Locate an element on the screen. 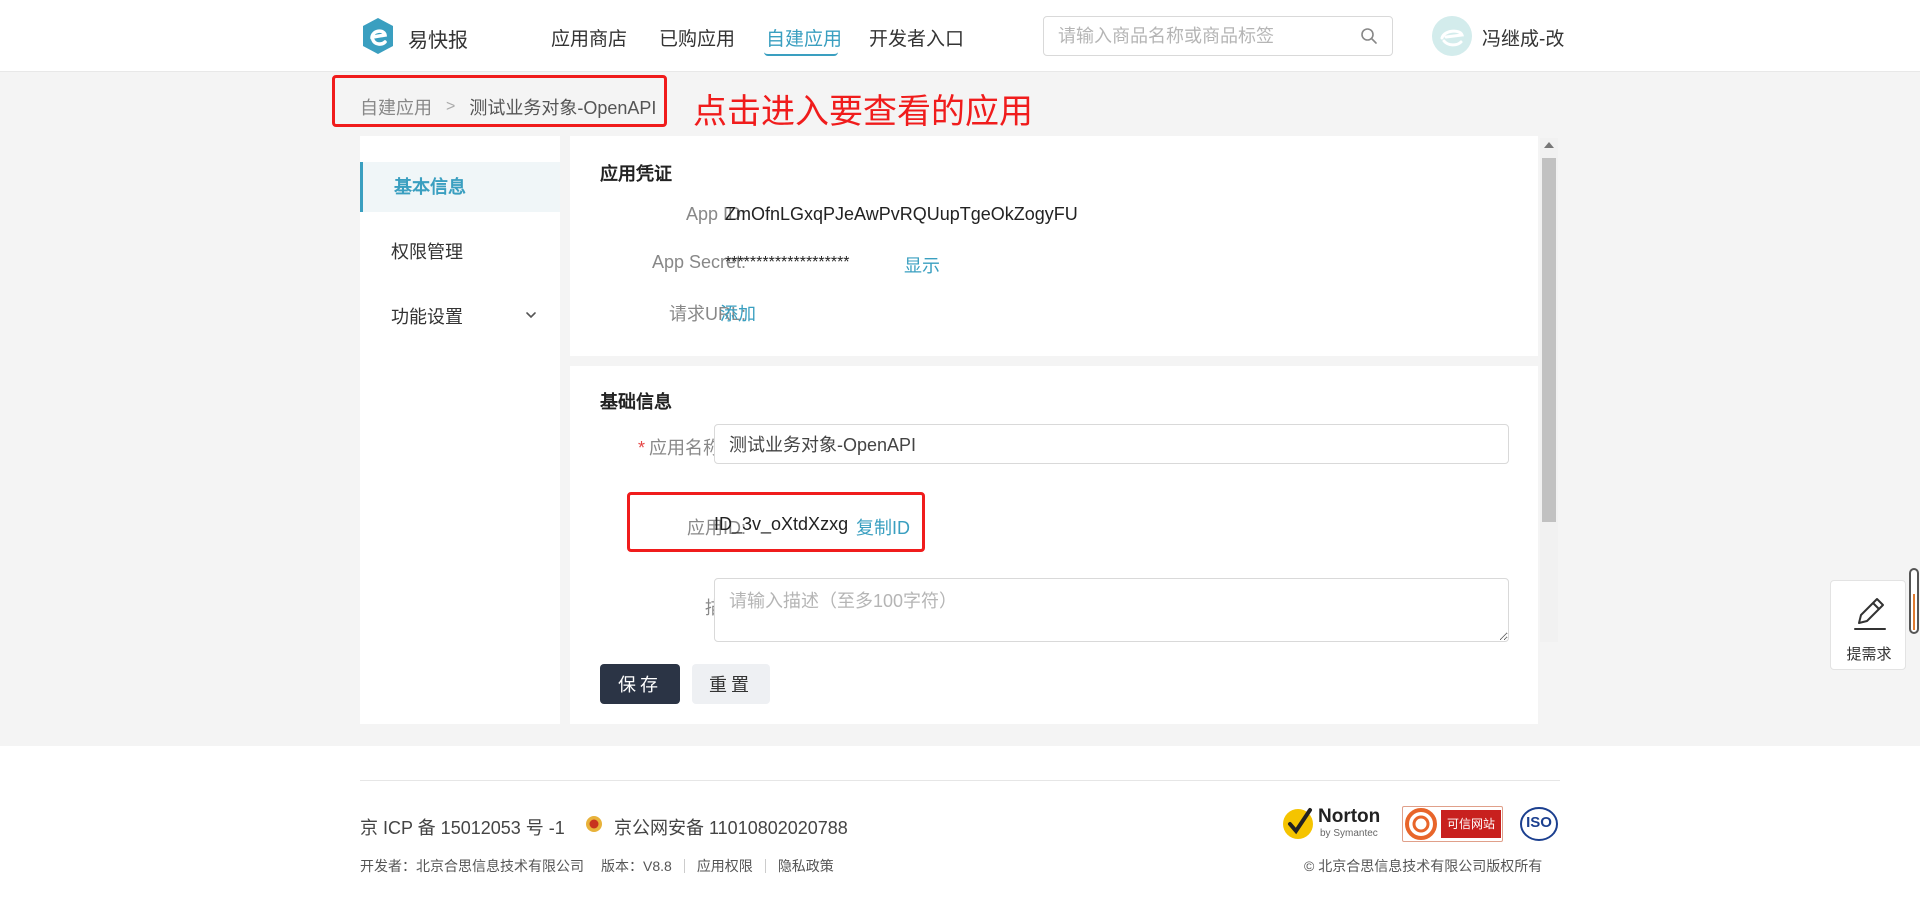  norton-label: Norton is located at coordinates (1349, 816).